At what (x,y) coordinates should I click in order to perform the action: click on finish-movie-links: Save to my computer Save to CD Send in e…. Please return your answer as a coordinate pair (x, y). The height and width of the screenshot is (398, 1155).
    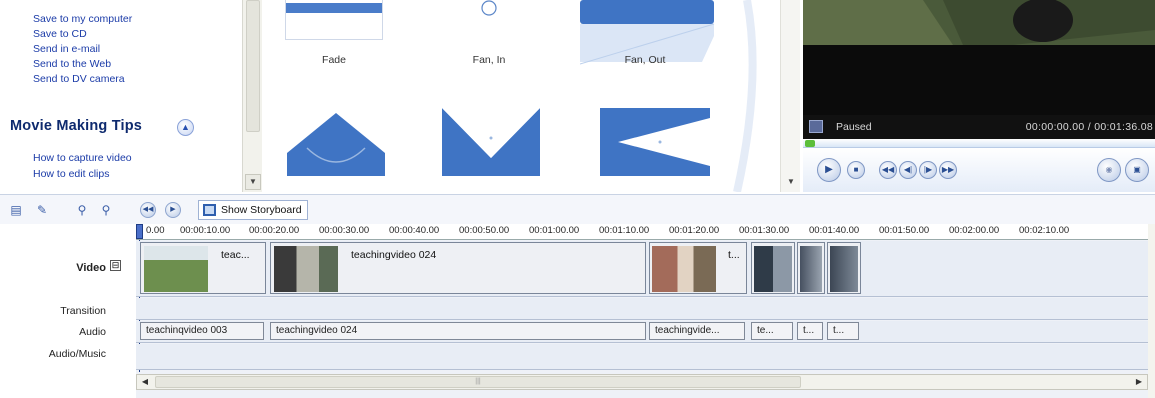
    Looking at the image, I should click on (66, 49).